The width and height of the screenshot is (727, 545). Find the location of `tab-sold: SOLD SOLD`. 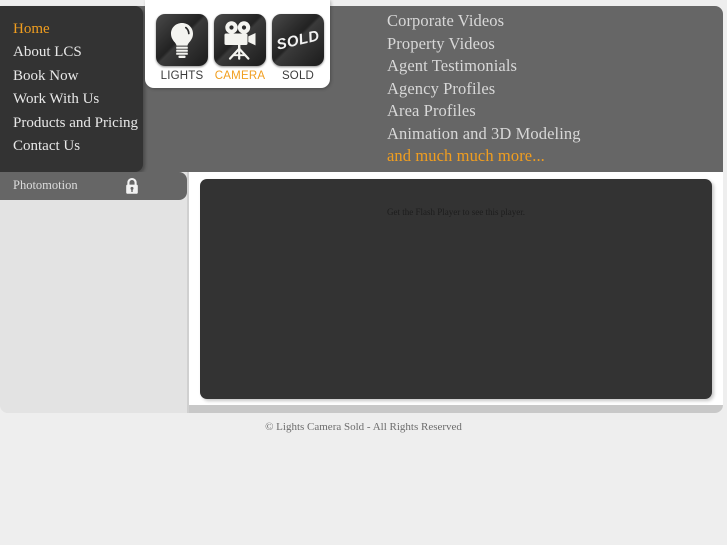

tab-sold: SOLD SOLD is located at coordinates (298, 48).